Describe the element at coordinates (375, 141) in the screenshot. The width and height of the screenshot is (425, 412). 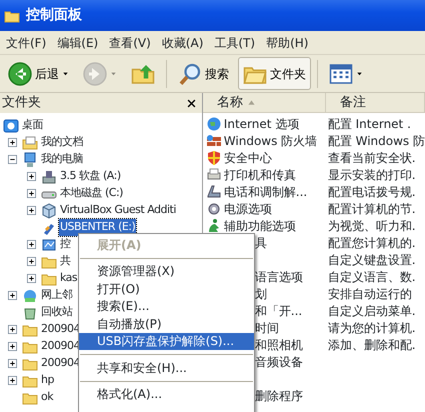
I see `item-note: 配置 Windows 防` at that location.